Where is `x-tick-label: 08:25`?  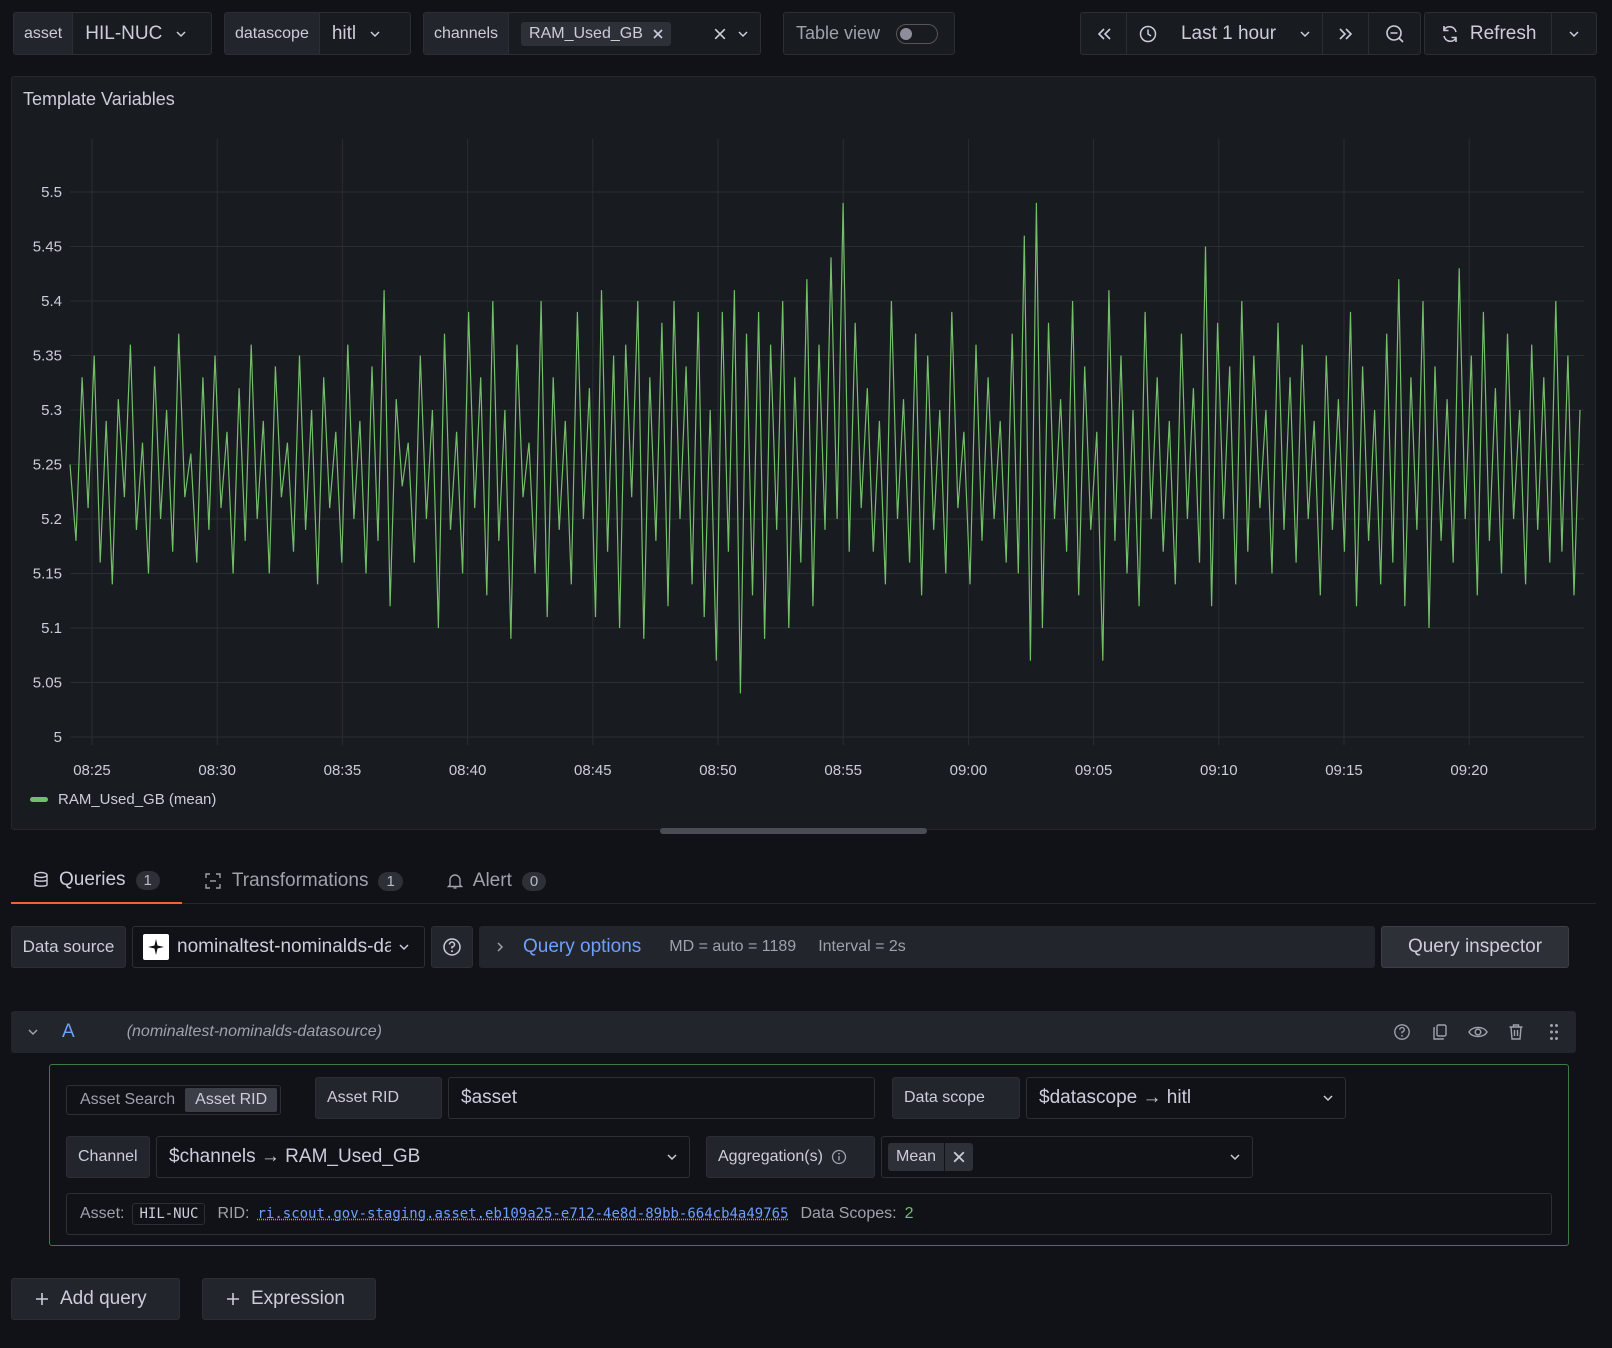 x-tick-label: 08:25 is located at coordinates (92, 769).